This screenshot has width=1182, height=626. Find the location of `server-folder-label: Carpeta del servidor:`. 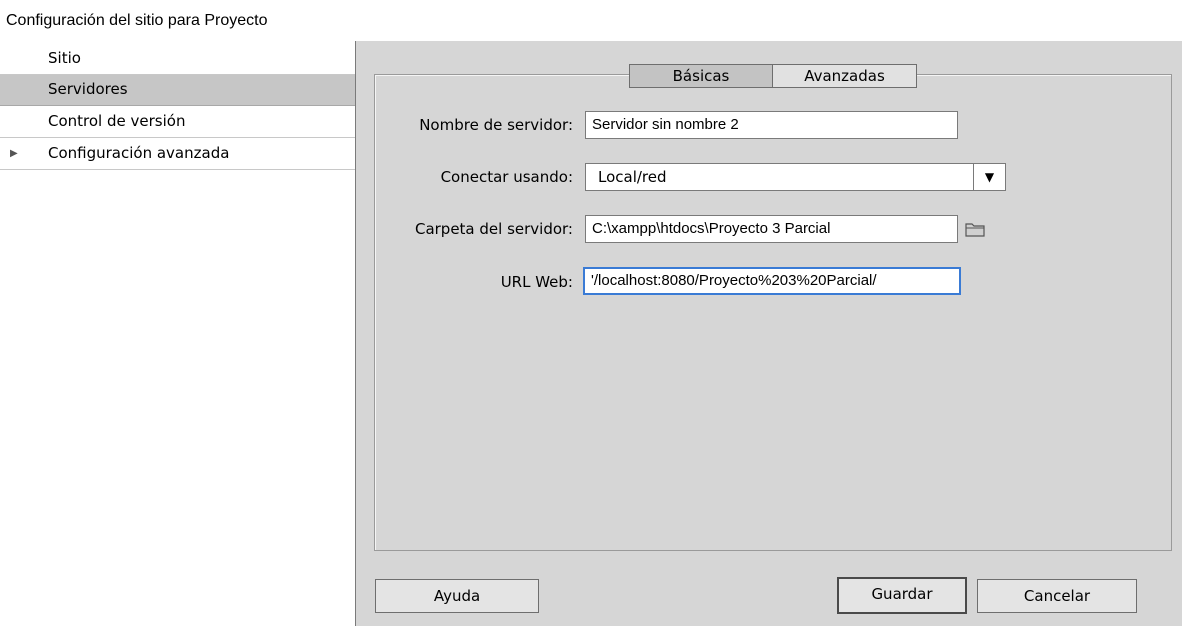

server-folder-label: Carpeta del servidor: is located at coordinates (493, 229).